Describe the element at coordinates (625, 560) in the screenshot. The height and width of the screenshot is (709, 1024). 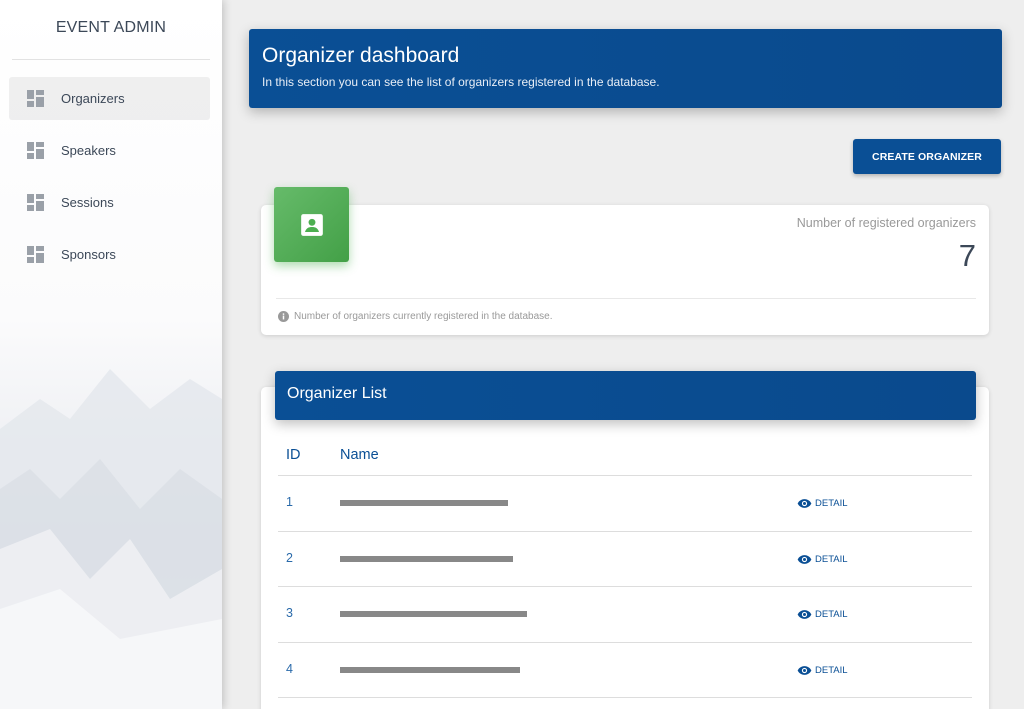
I see `table-row: 2 DETAIL` at that location.